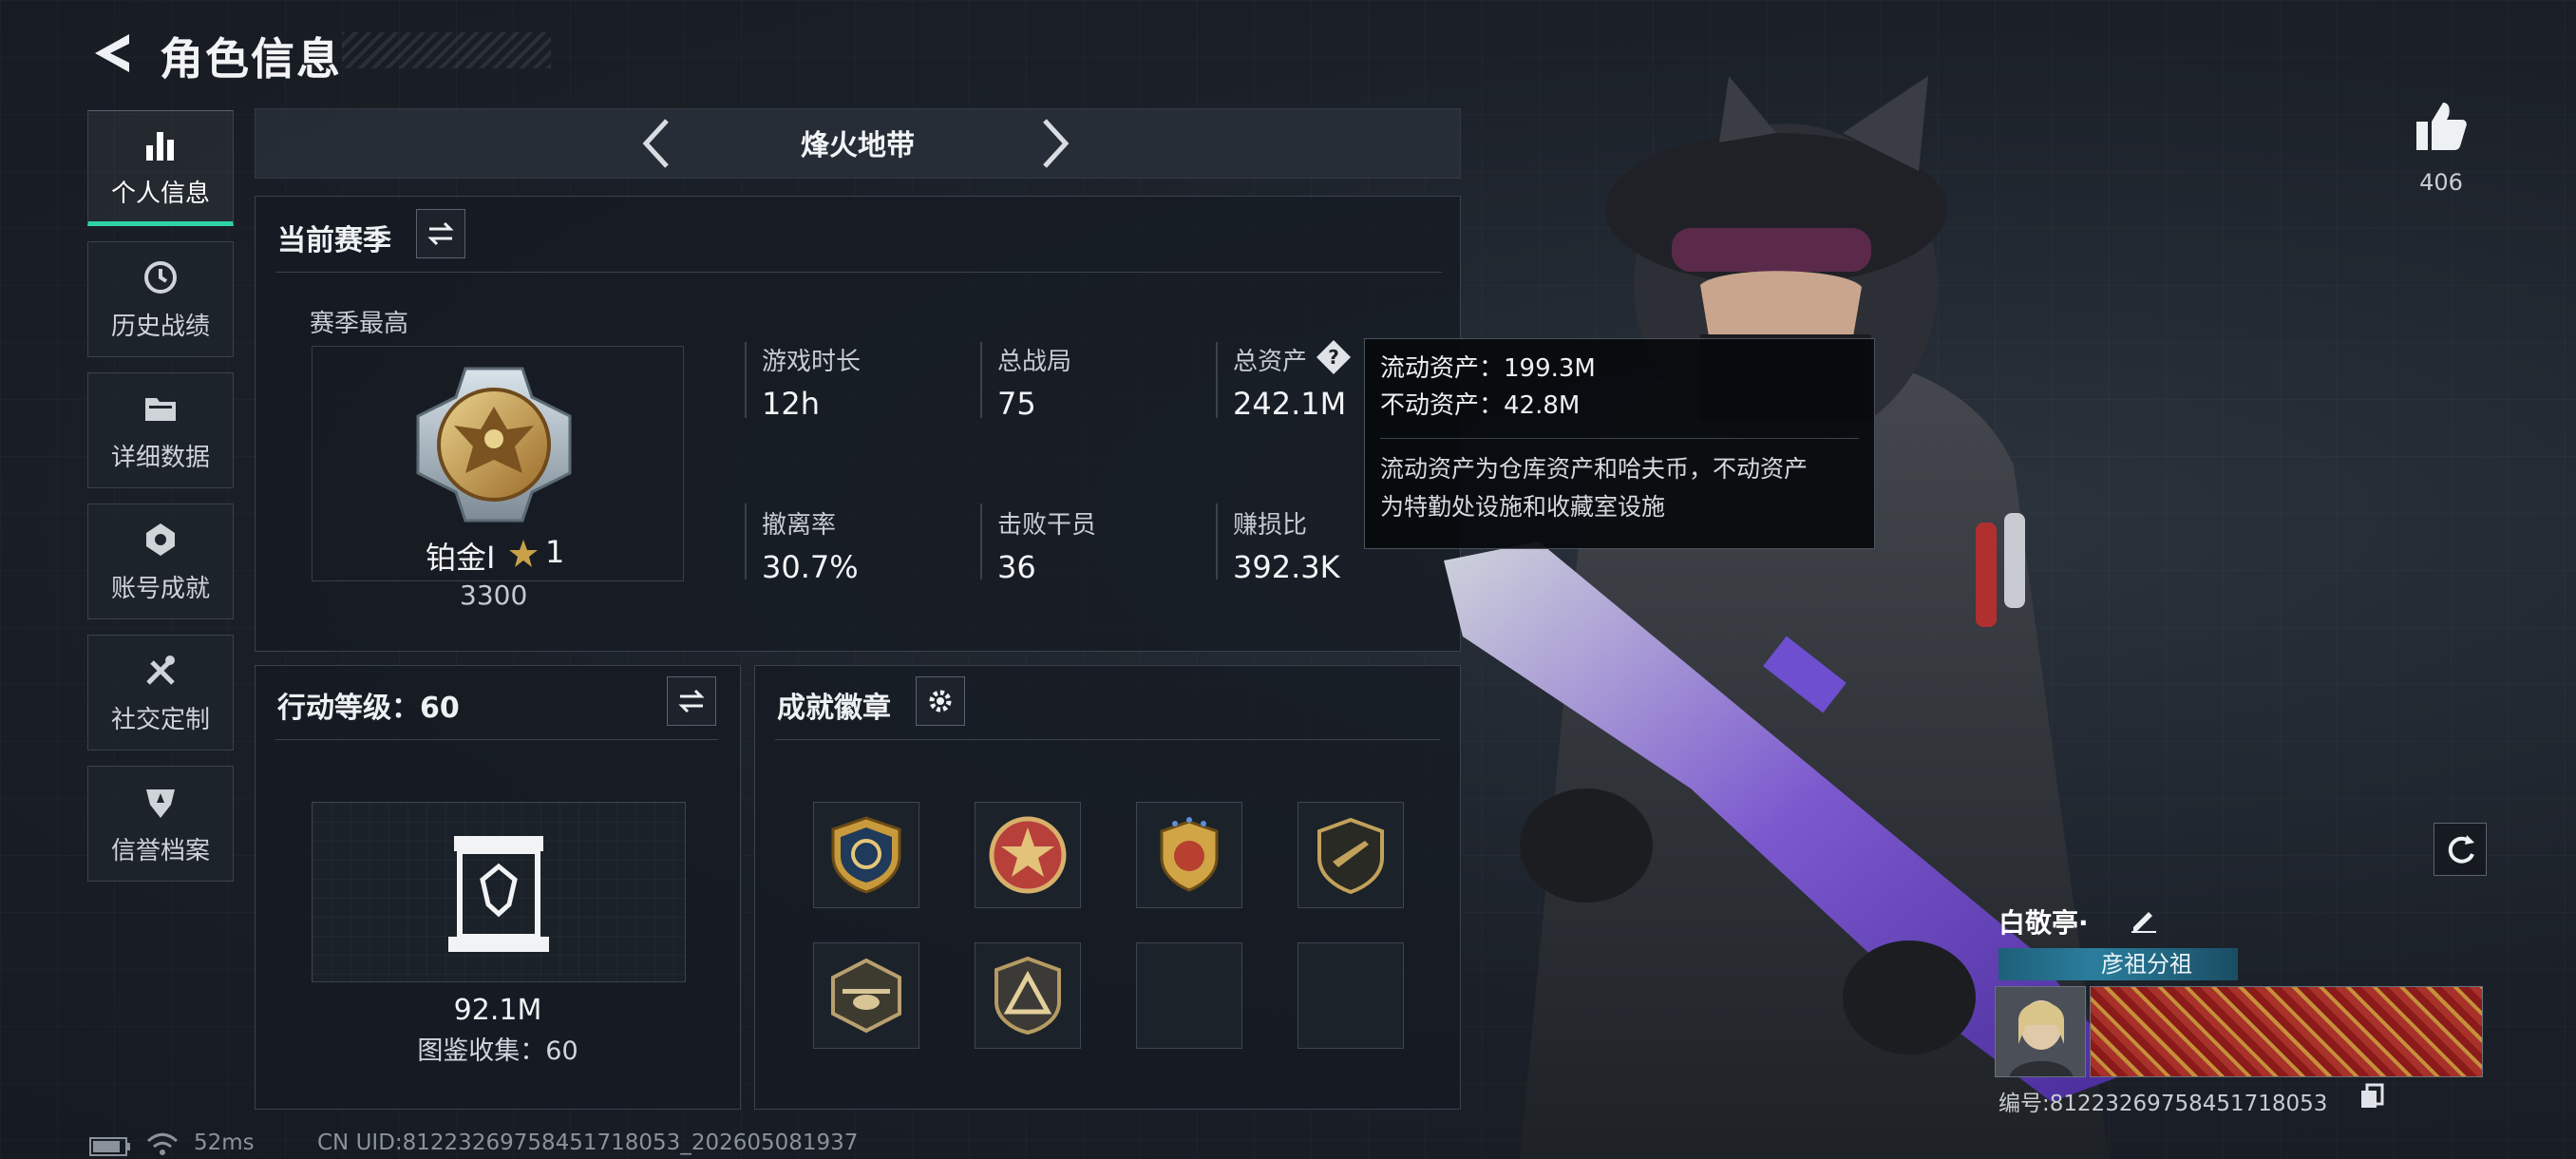 This screenshot has width=2576, height=1159. What do you see at coordinates (160, 719) in the screenshot?
I see `sidebar-item-label: 社交定制` at bounding box center [160, 719].